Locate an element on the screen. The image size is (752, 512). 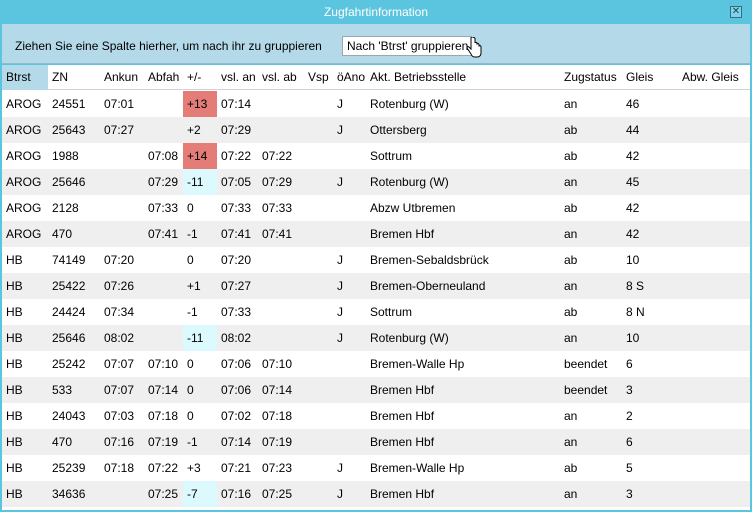
cell-vsl-ab: 07:23 is located at coordinates (277, 468).